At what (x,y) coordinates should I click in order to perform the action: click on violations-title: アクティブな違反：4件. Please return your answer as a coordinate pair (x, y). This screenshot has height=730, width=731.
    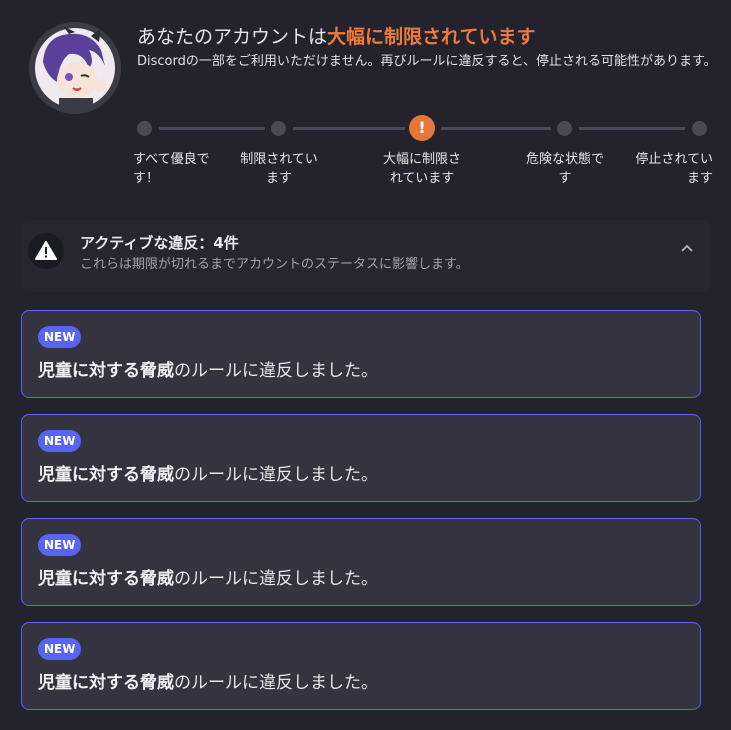
    Looking at the image, I should click on (159, 243).